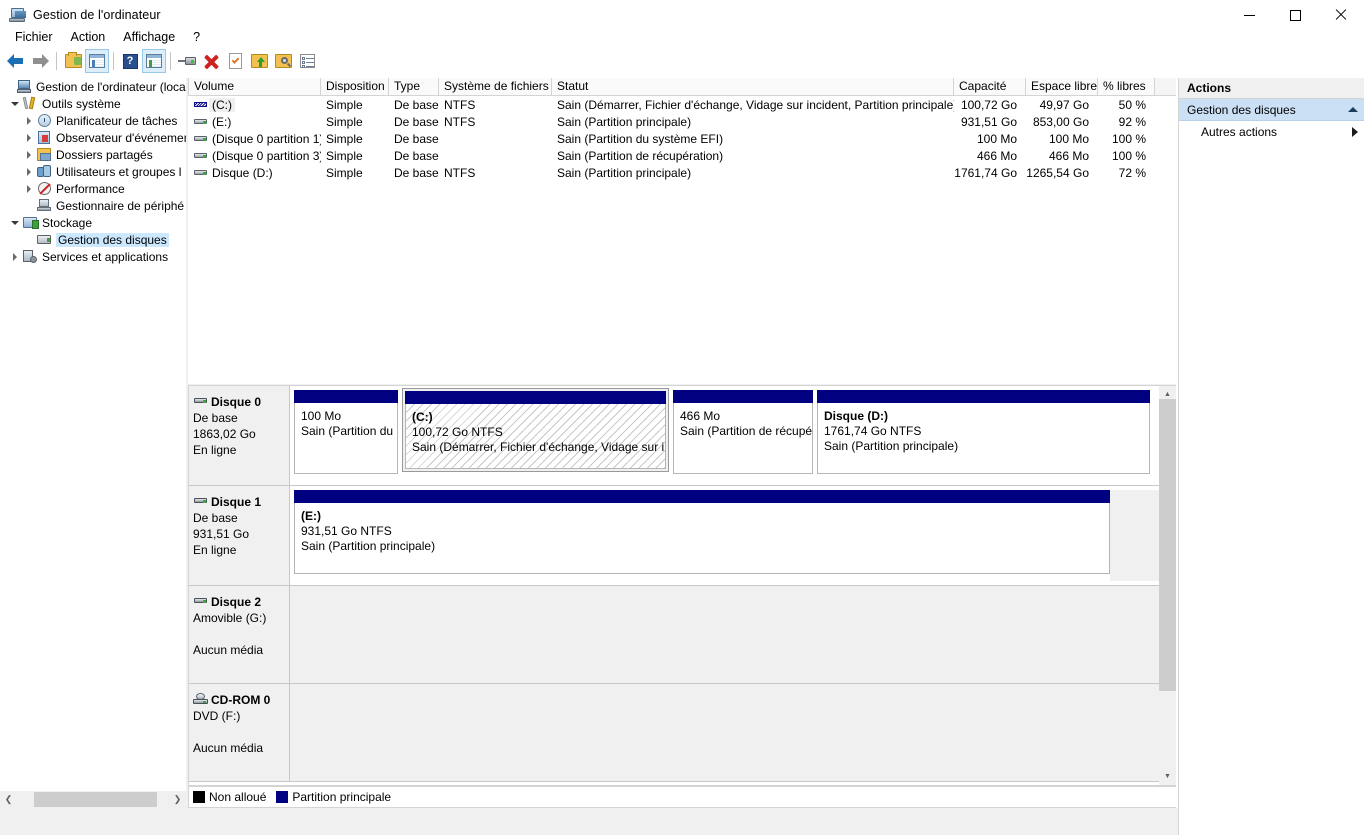 The image size is (1364, 835). I want to click on disk-row: CD-ROM 0 DVD (F:) Aucun média, so click(674, 733).